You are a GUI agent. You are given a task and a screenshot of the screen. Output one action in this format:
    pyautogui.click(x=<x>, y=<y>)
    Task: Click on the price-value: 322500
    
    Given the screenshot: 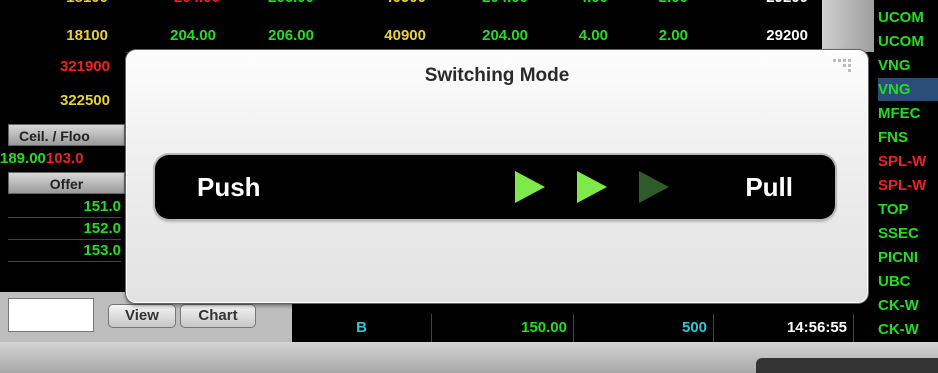 What is the action you would take?
    pyautogui.click(x=84, y=100)
    